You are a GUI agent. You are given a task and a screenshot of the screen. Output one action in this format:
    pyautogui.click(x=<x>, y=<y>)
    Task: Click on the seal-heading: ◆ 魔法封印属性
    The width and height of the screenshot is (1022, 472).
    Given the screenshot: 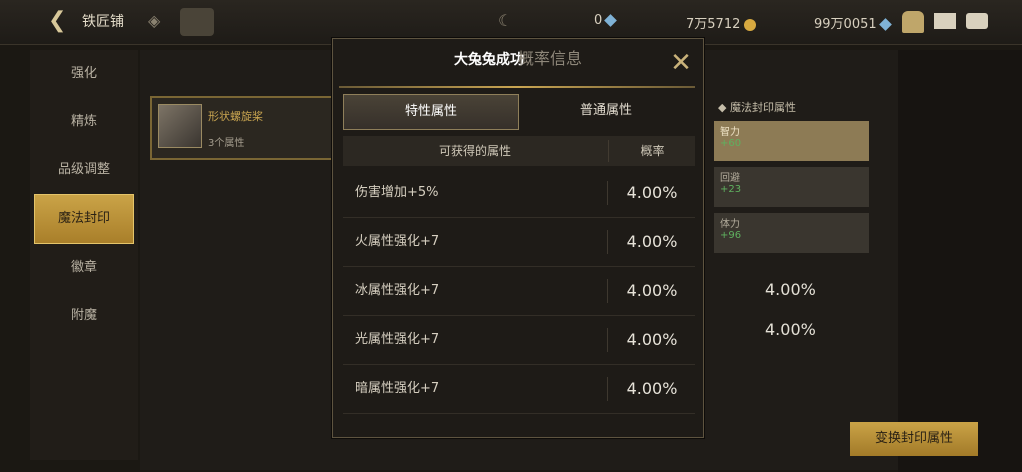 What is the action you would take?
    pyautogui.click(x=757, y=107)
    